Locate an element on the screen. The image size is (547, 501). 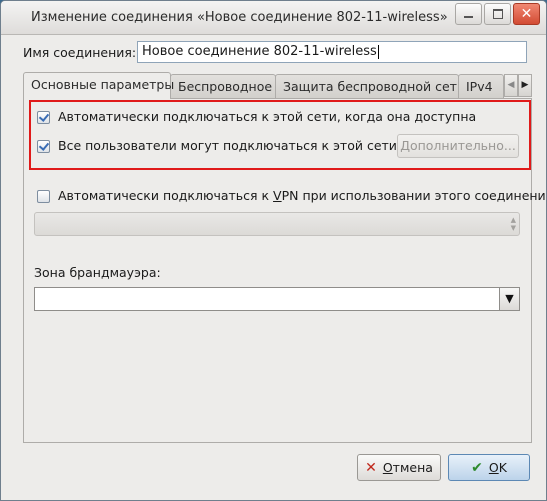
close-icon: ✕ is located at coordinates (526, 14).